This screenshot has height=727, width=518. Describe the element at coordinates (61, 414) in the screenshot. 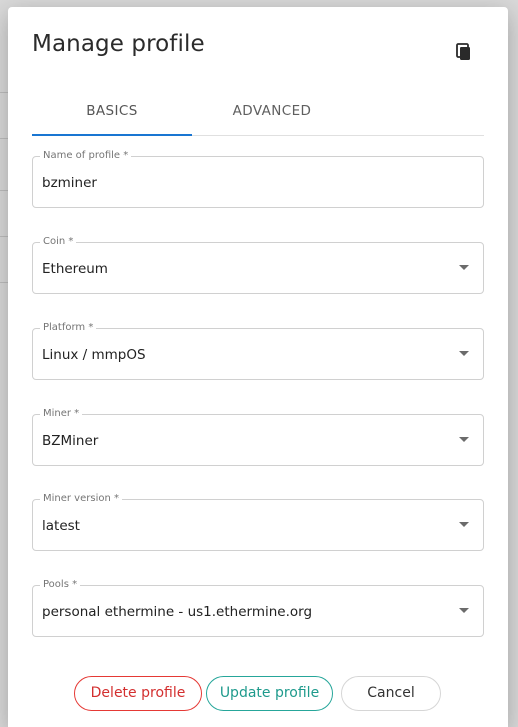

I see `field-label: Miner *` at that location.